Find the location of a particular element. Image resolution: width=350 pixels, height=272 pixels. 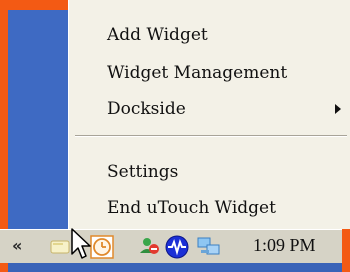

mouse-cursor-icon is located at coordinates (81, 246).